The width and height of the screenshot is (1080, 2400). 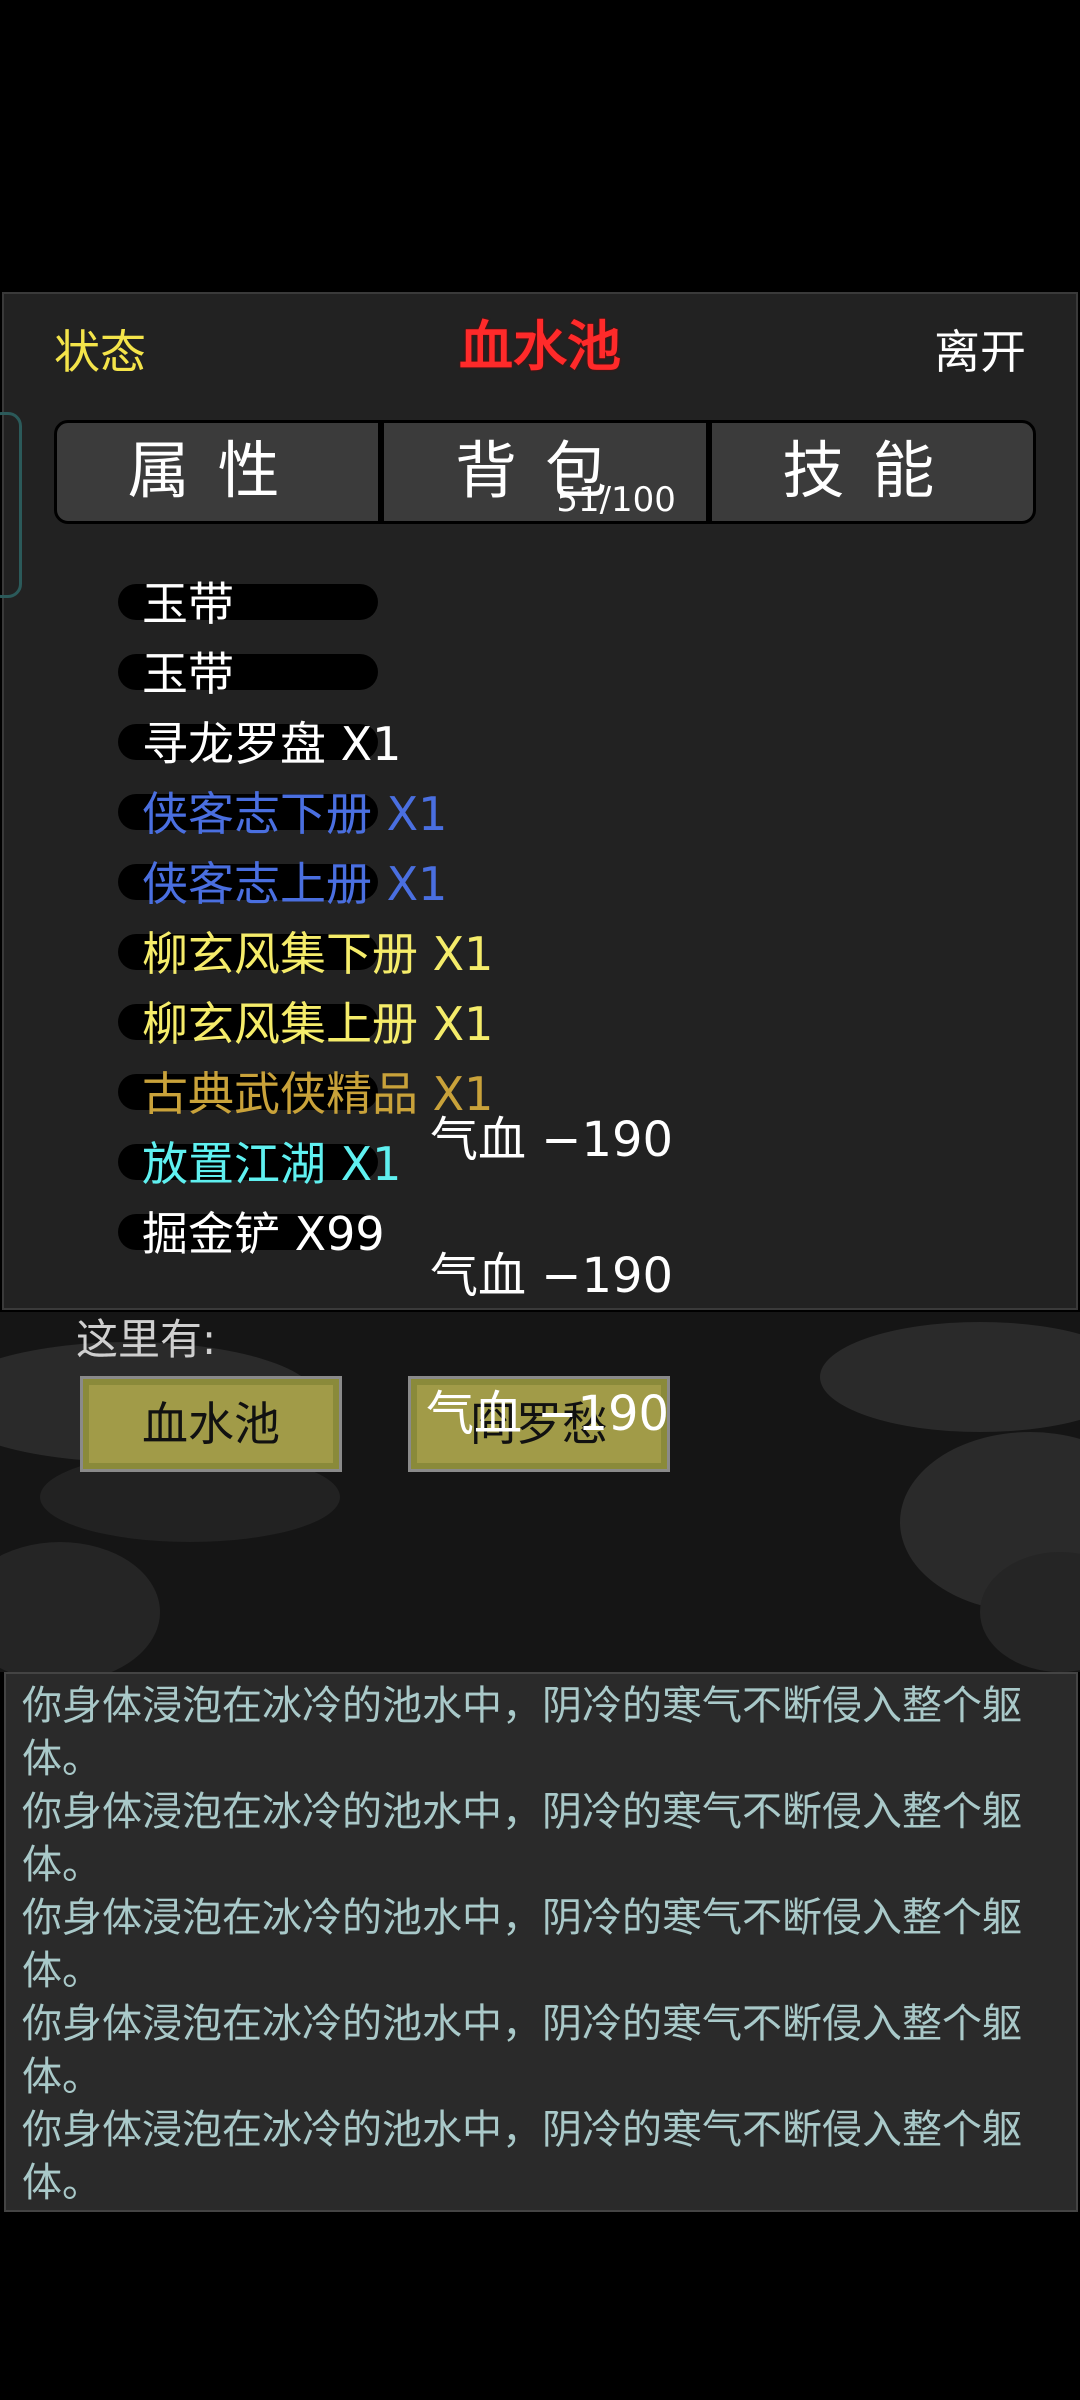 What do you see at coordinates (305, 1024) in the screenshot?
I see `list-item: 柳玄风集上册 X1` at bounding box center [305, 1024].